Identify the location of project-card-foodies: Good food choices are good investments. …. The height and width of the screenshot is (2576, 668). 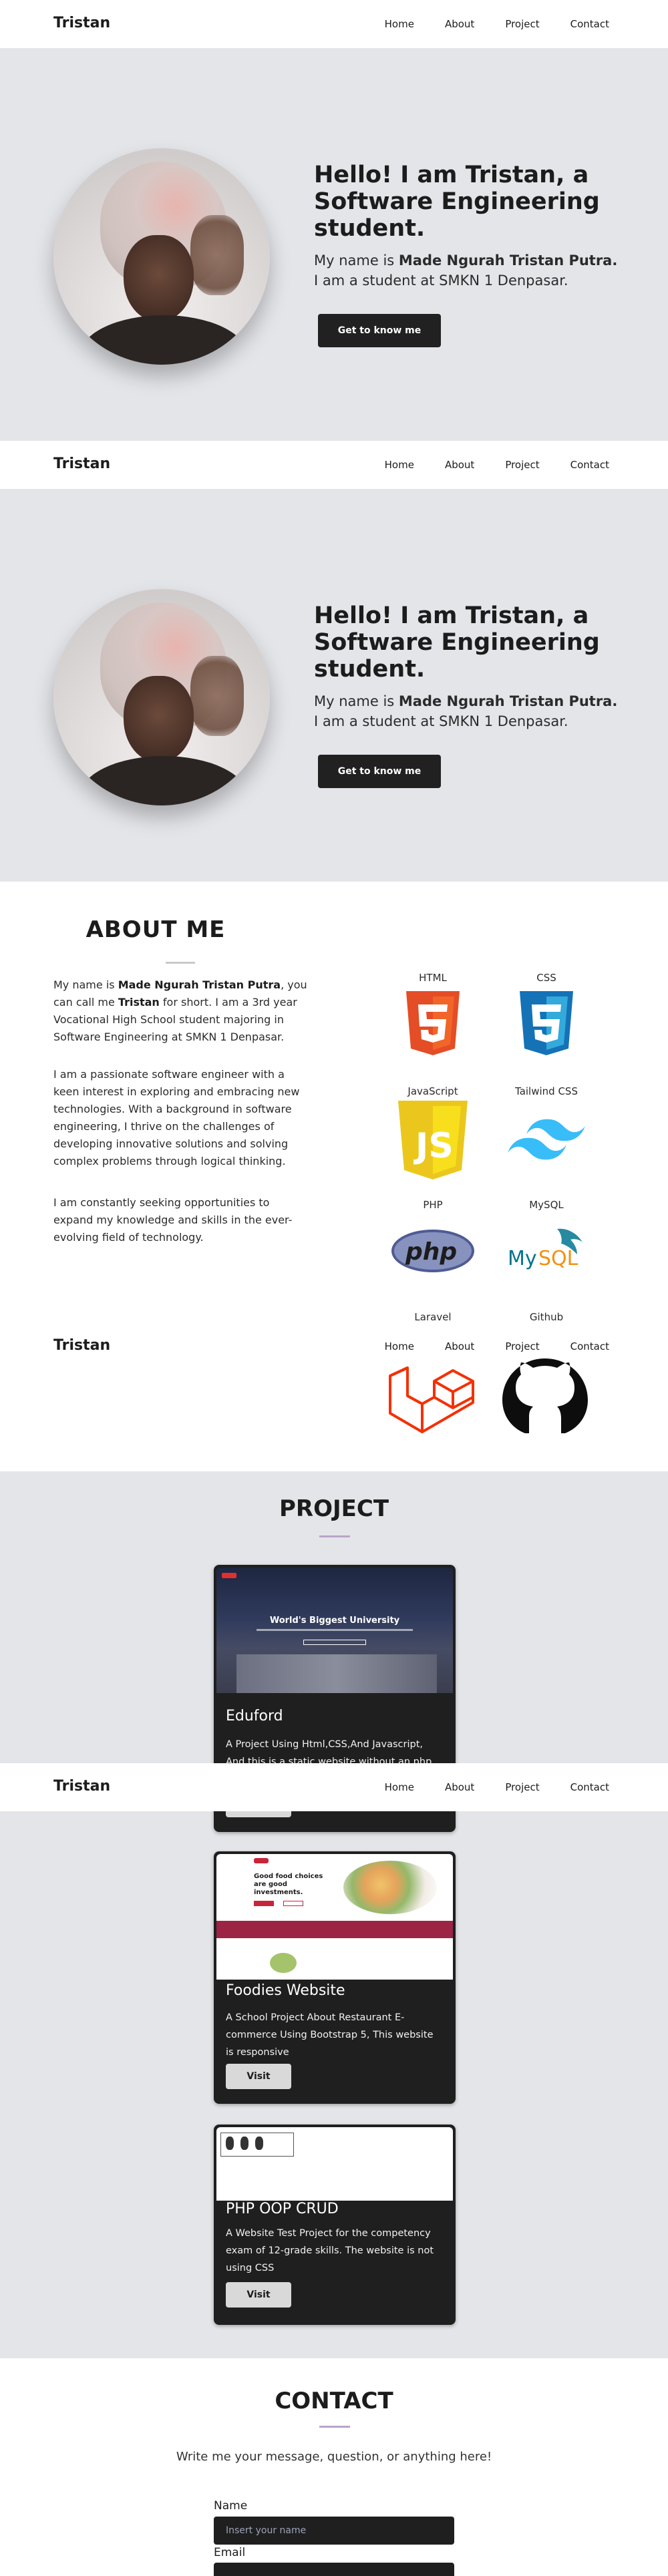
(335, 1977).